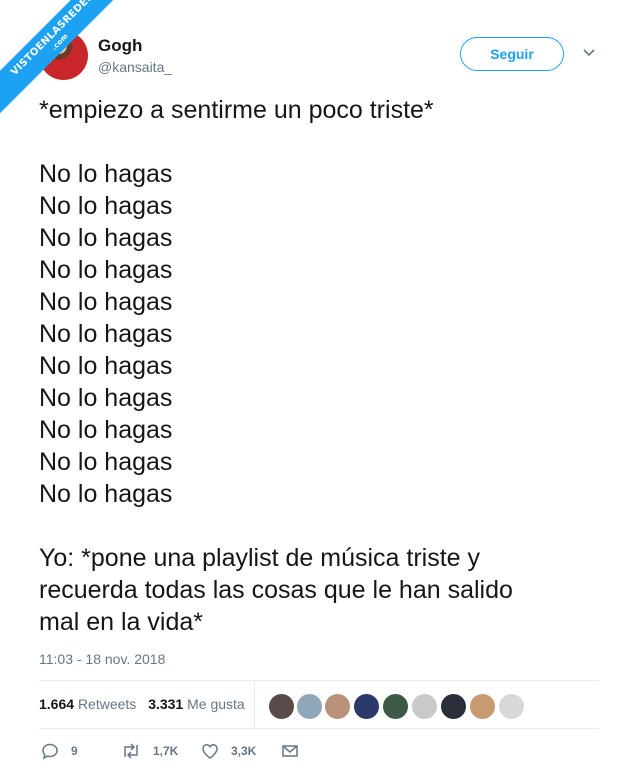 The height and width of the screenshot is (784, 625). What do you see at coordinates (512, 54) in the screenshot?
I see `follow-button: Seguir` at bounding box center [512, 54].